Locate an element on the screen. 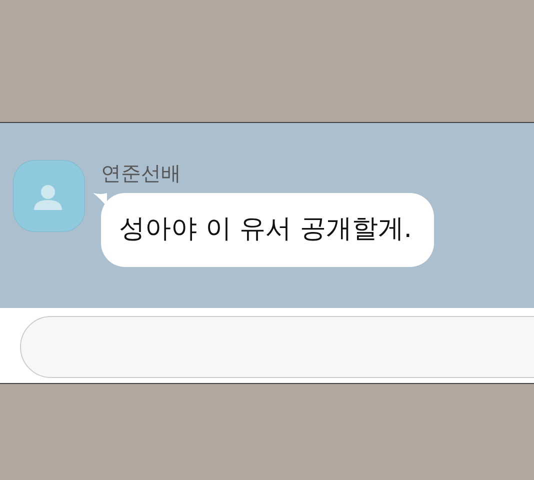  sender-name: 연준선배 is located at coordinates (141, 173).